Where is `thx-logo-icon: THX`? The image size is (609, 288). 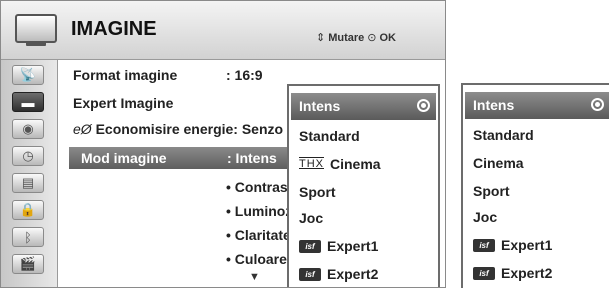
thx-logo-icon: THX is located at coordinates (311, 164).